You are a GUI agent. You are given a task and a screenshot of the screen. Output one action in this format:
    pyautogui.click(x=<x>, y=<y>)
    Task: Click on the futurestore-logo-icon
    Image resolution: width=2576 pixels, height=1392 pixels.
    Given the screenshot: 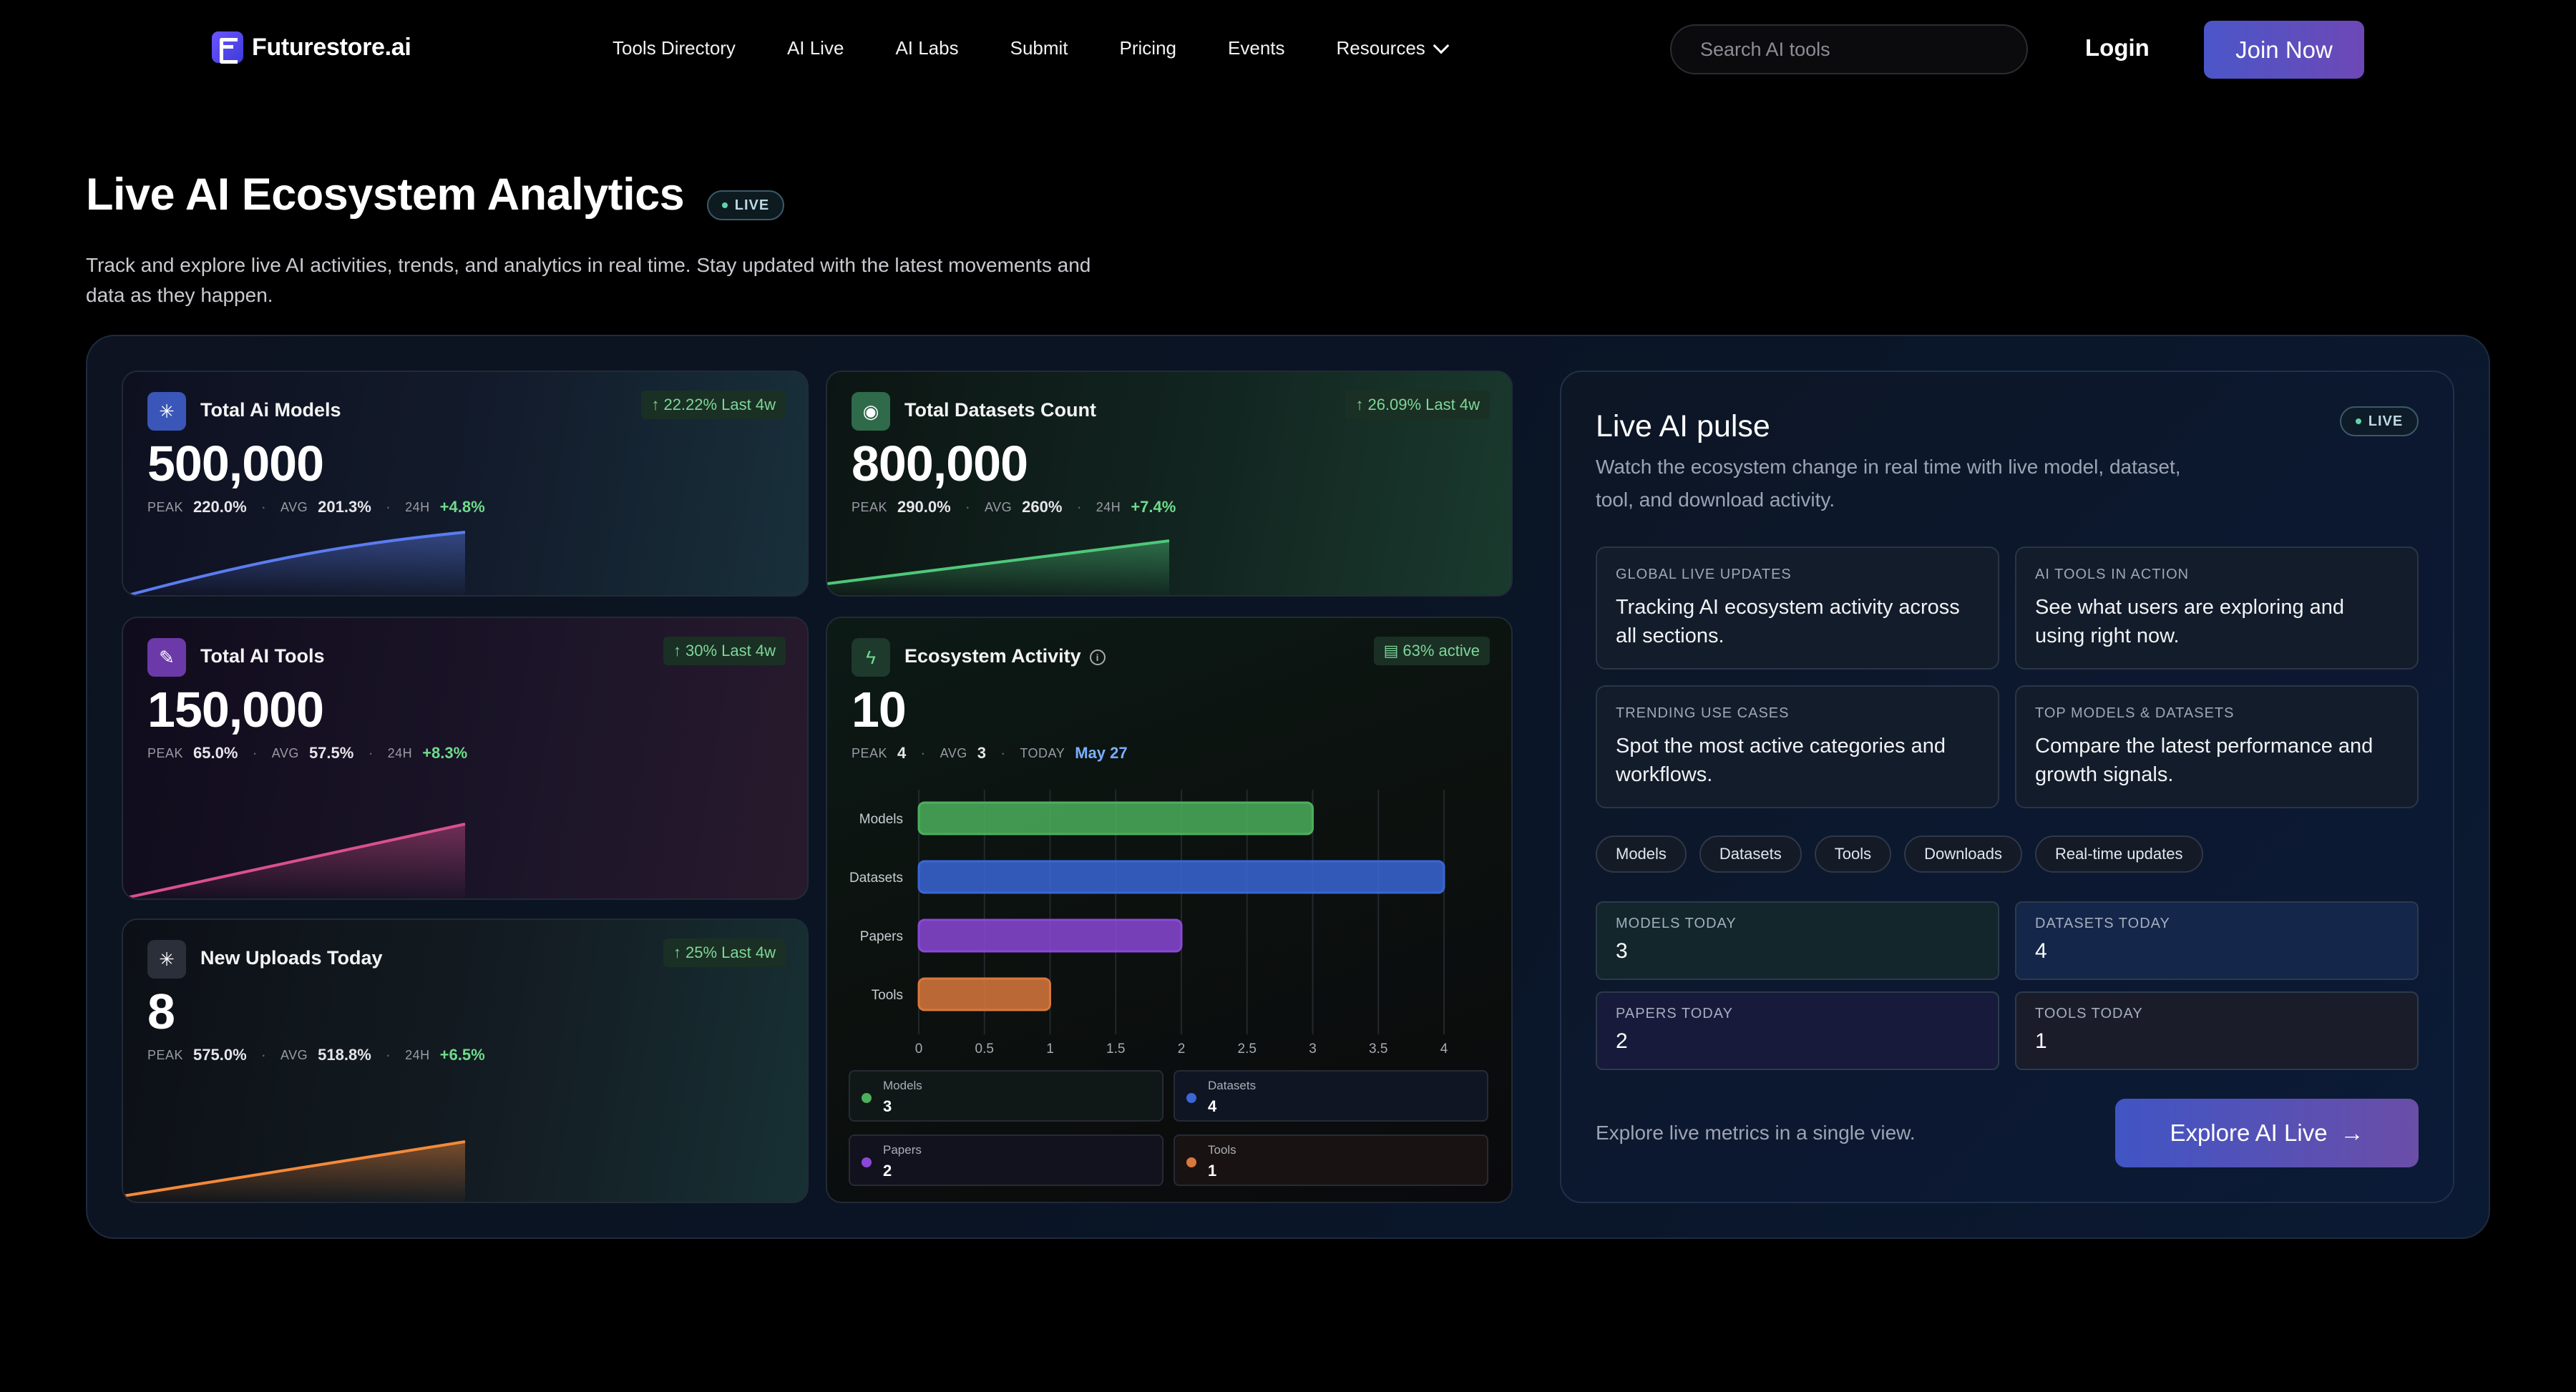 What is the action you would take?
    pyautogui.click(x=227, y=47)
    